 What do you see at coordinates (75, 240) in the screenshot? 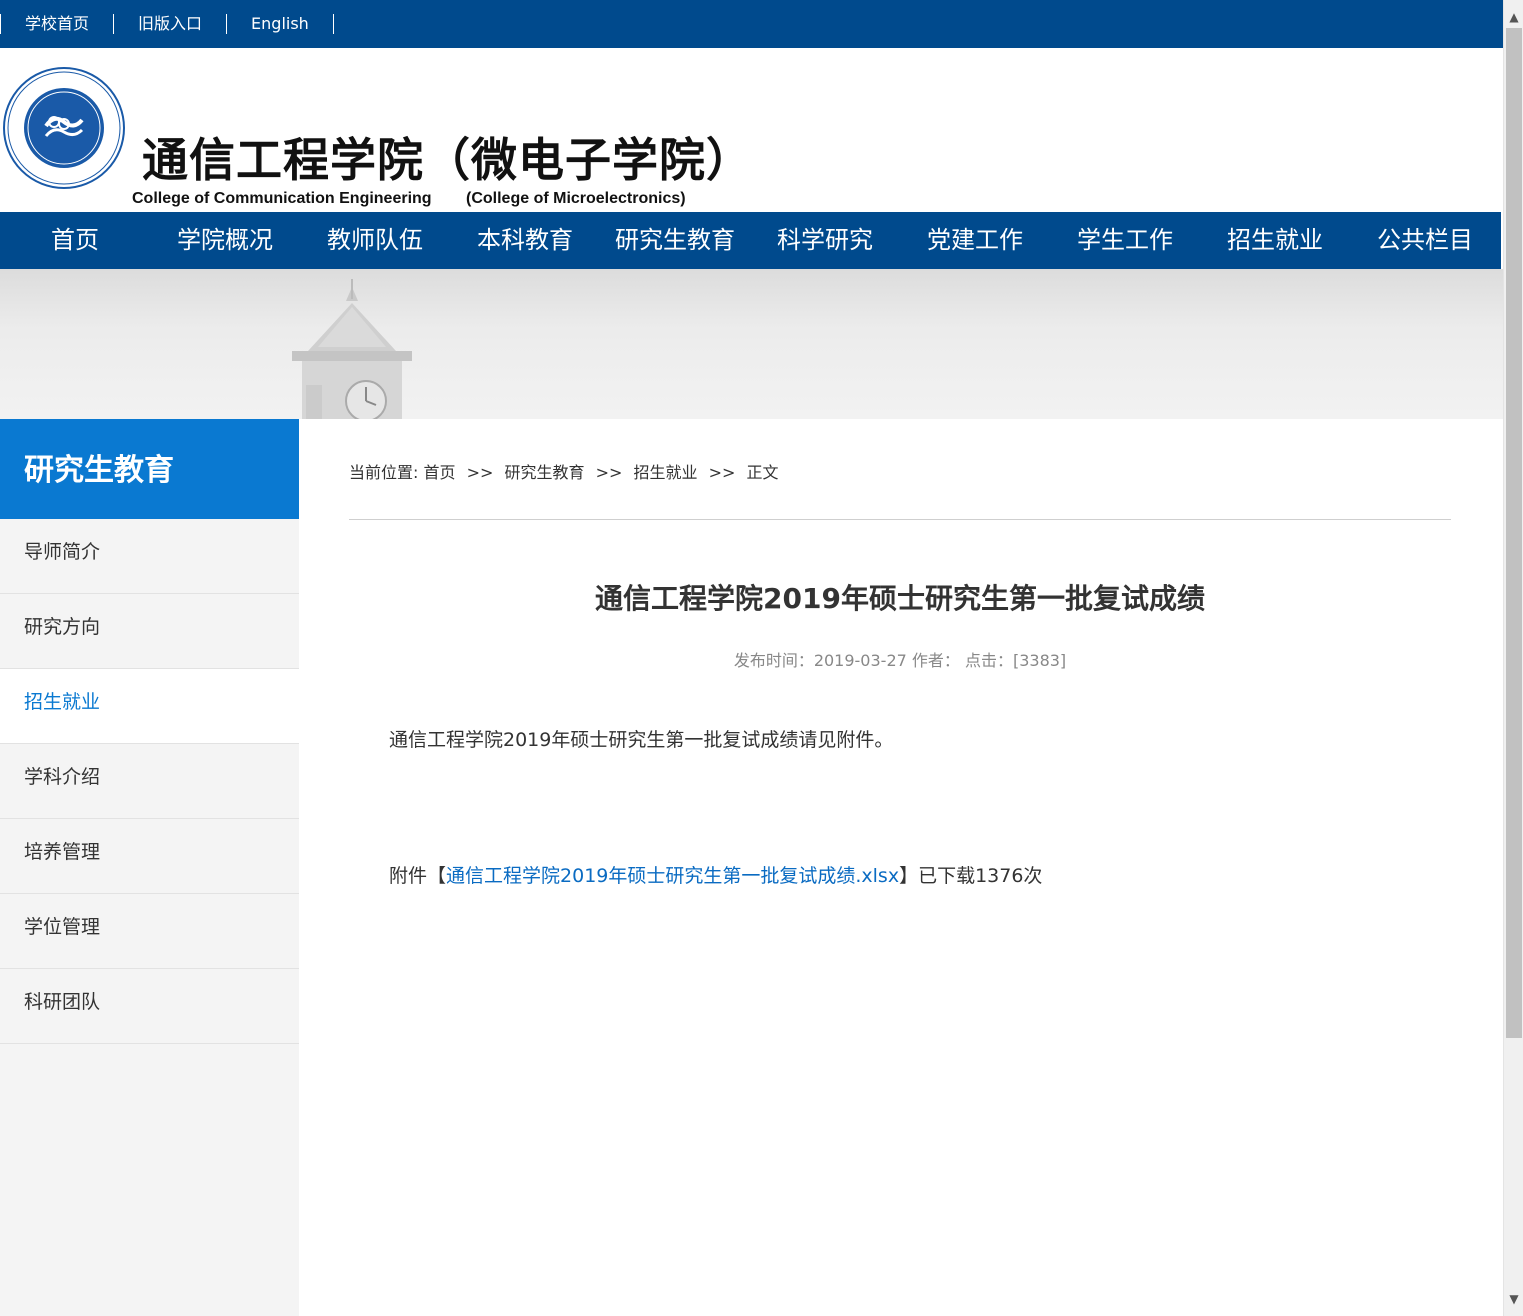
I see `nav-item-home: 首页` at bounding box center [75, 240].